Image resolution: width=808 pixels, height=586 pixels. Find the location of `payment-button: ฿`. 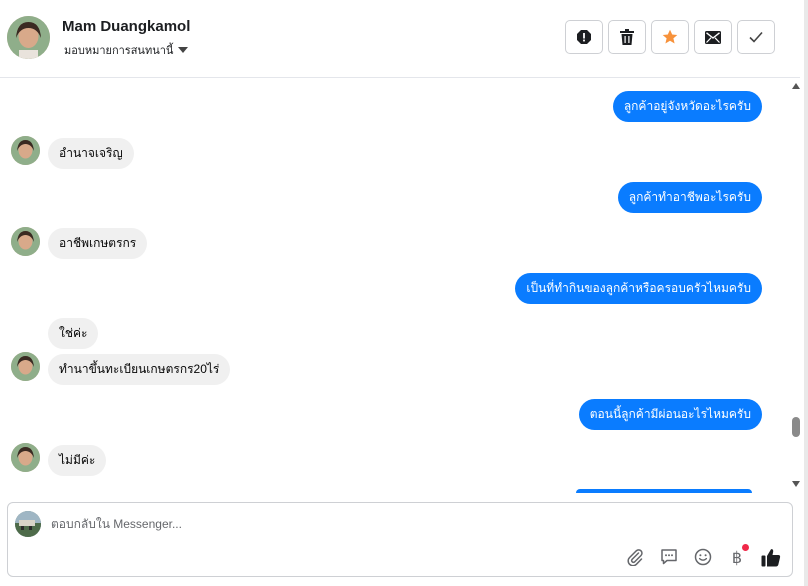

payment-button: ฿ is located at coordinates (737, 556).